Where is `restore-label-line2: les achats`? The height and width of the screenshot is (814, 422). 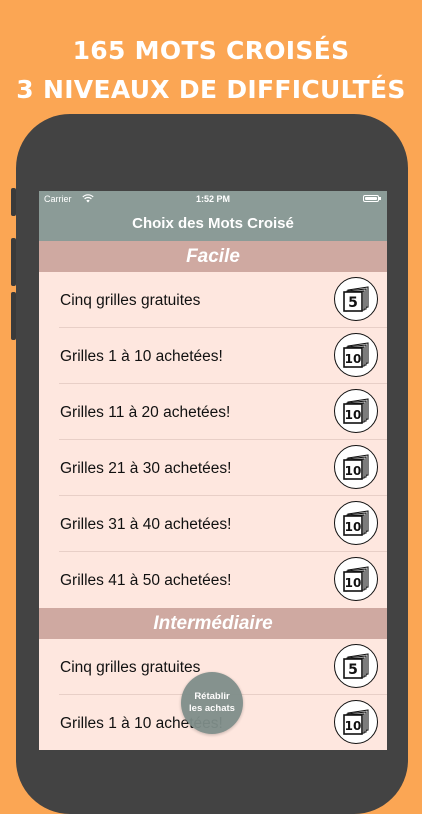 restore-label-line2: les achats is located at coordinates (212, 708).